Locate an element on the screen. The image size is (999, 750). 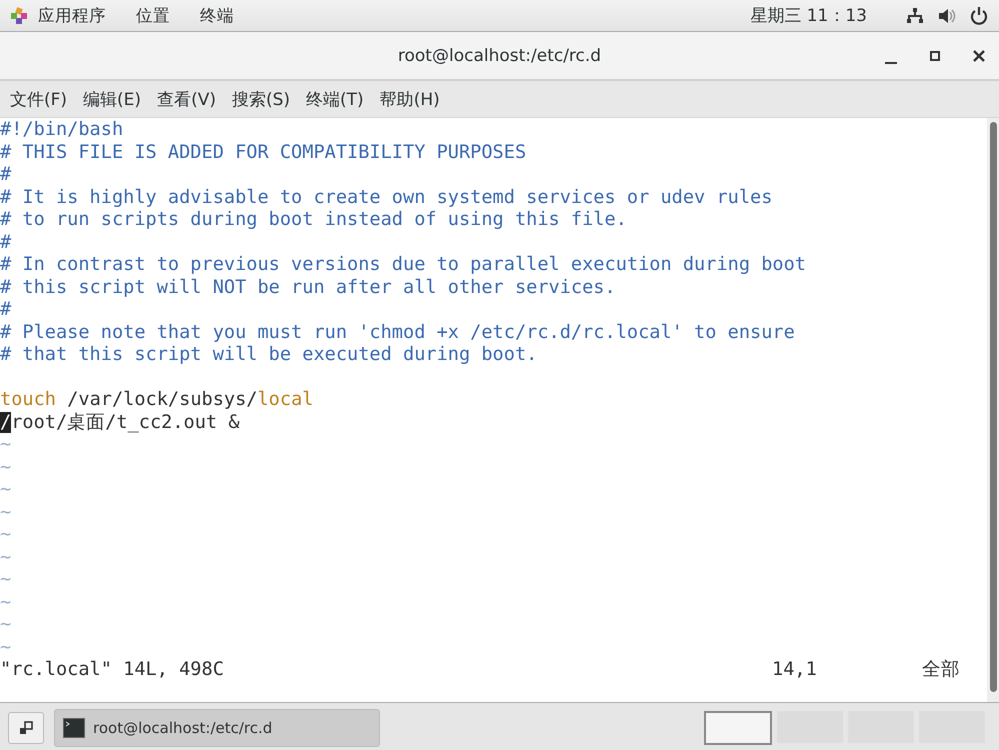
top-menu: 终端 is located at coordinates (217, 15).